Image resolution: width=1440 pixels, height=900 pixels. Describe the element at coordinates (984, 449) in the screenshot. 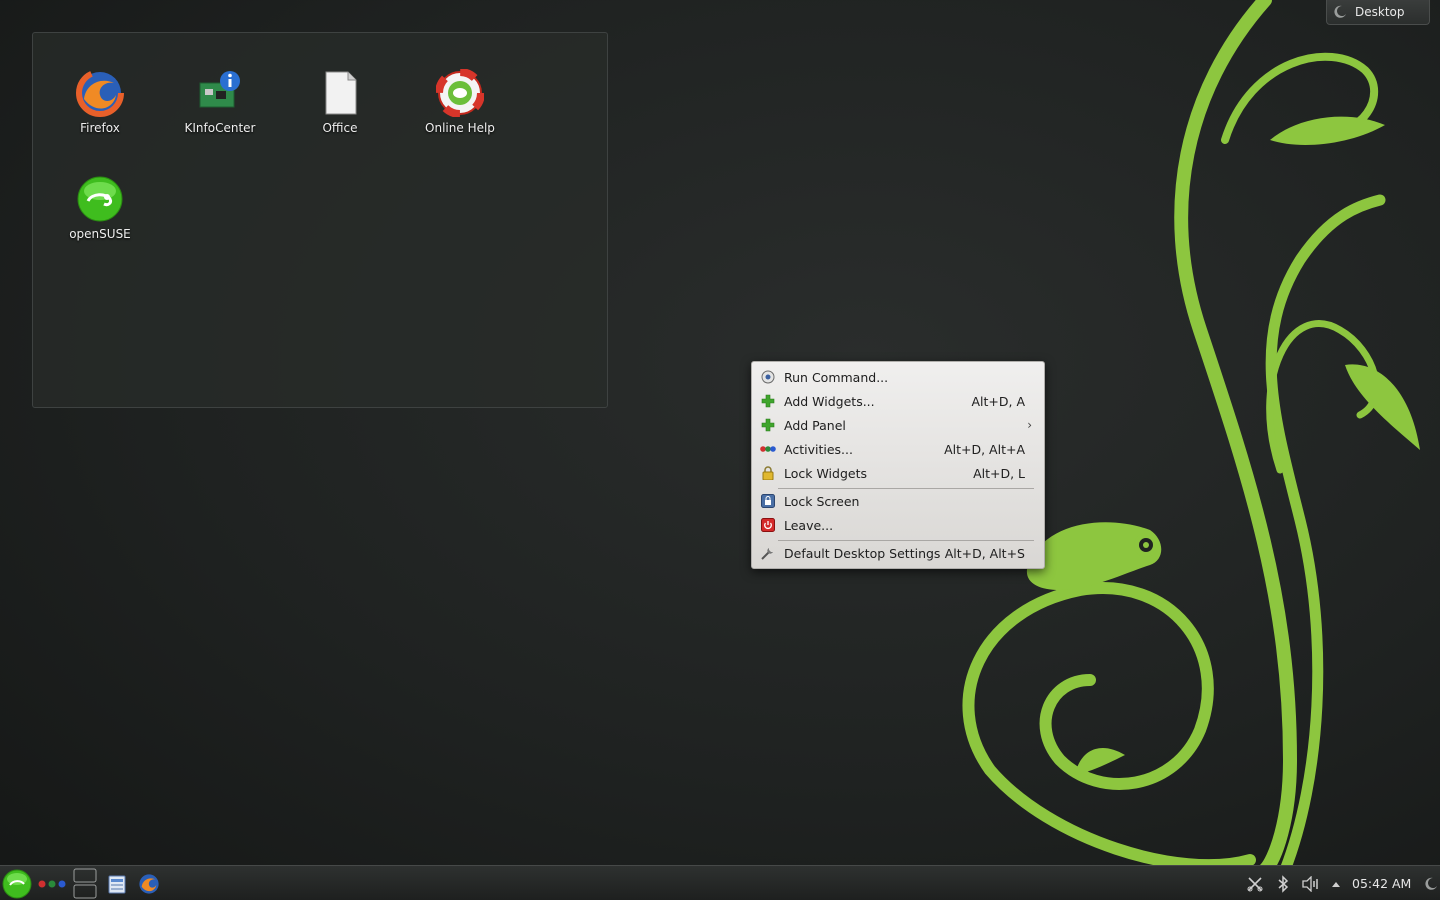

I see `menu-item-shortcut: Alt+D, Alt+A` at that location.